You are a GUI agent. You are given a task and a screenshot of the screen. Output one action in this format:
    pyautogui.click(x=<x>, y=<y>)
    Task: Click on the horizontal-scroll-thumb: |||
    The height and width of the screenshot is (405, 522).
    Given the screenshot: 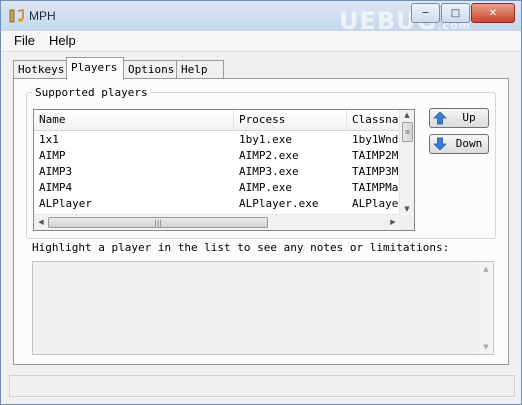 What is the action you would take?
    pyautogui.click(x=158, y=222)
    